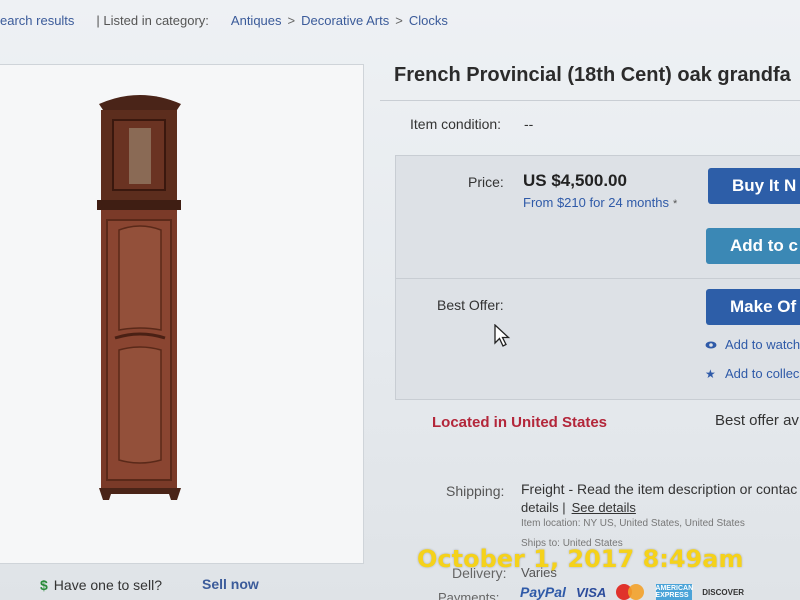 The image size is (800, 600). What do you see at coordinates (674, 592) in the screenshot?
I see `amex-logo: AMERICAN EXPRESS` at bounding box center [674, 592].